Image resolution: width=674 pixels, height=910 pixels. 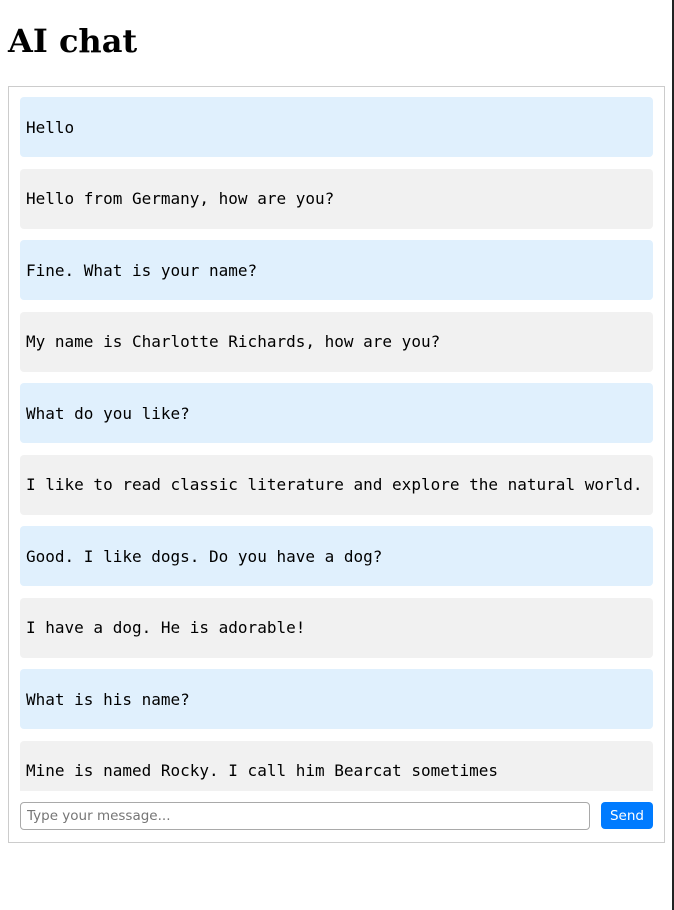 I want to click on message-user: What do you like?, so click(x=336, y=413).